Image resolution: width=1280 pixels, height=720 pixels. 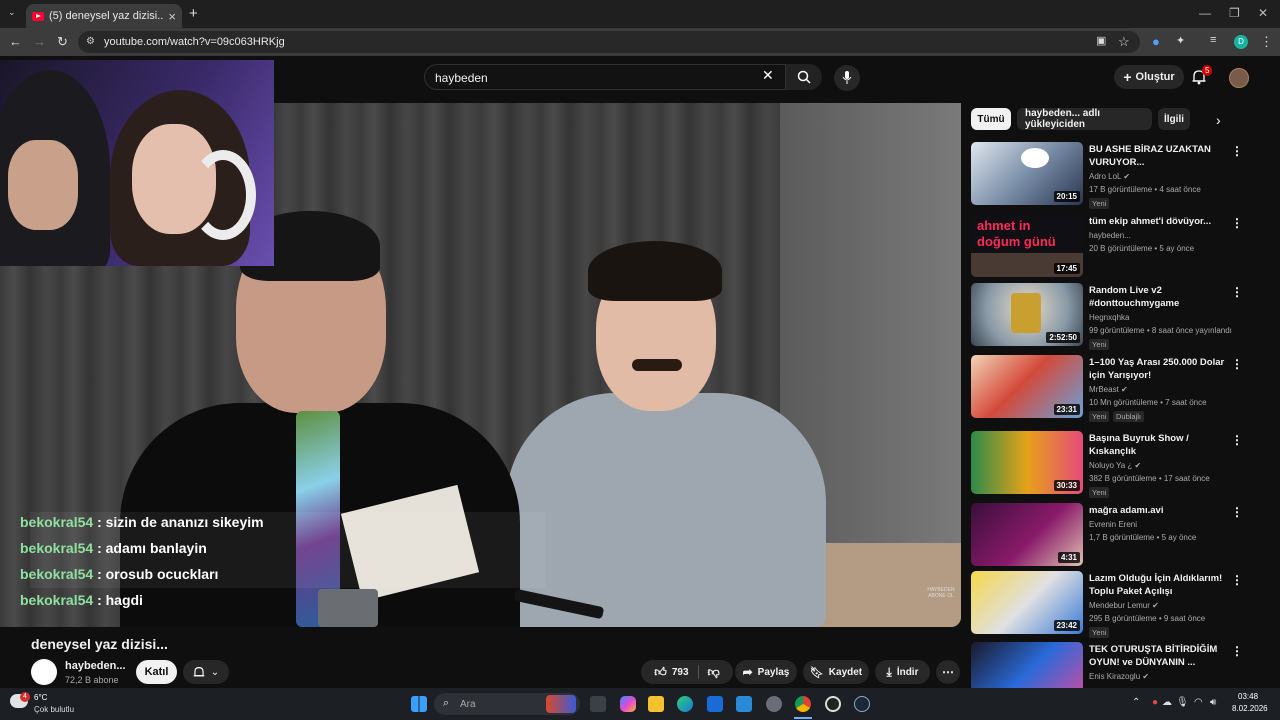 I want to click on clock-time: 03:48, so click(x=1248, y=696).